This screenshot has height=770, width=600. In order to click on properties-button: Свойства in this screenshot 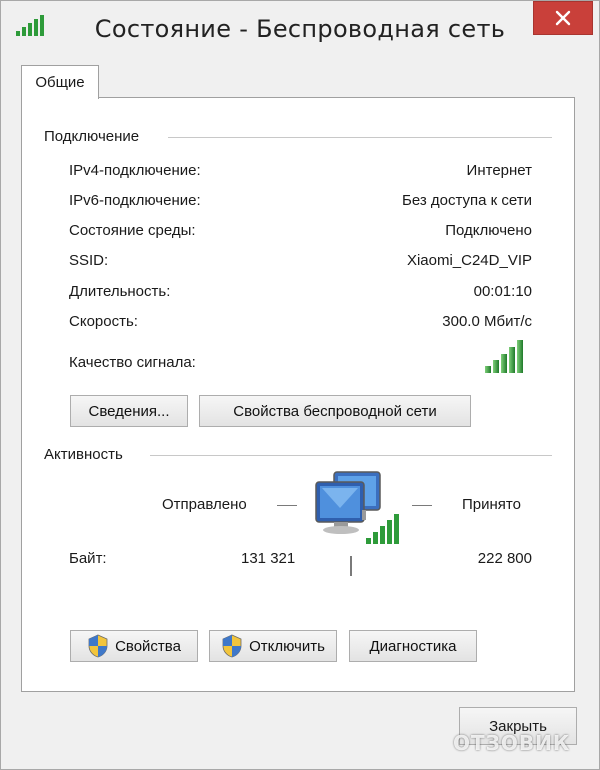, I will do `click(134, 646)`.